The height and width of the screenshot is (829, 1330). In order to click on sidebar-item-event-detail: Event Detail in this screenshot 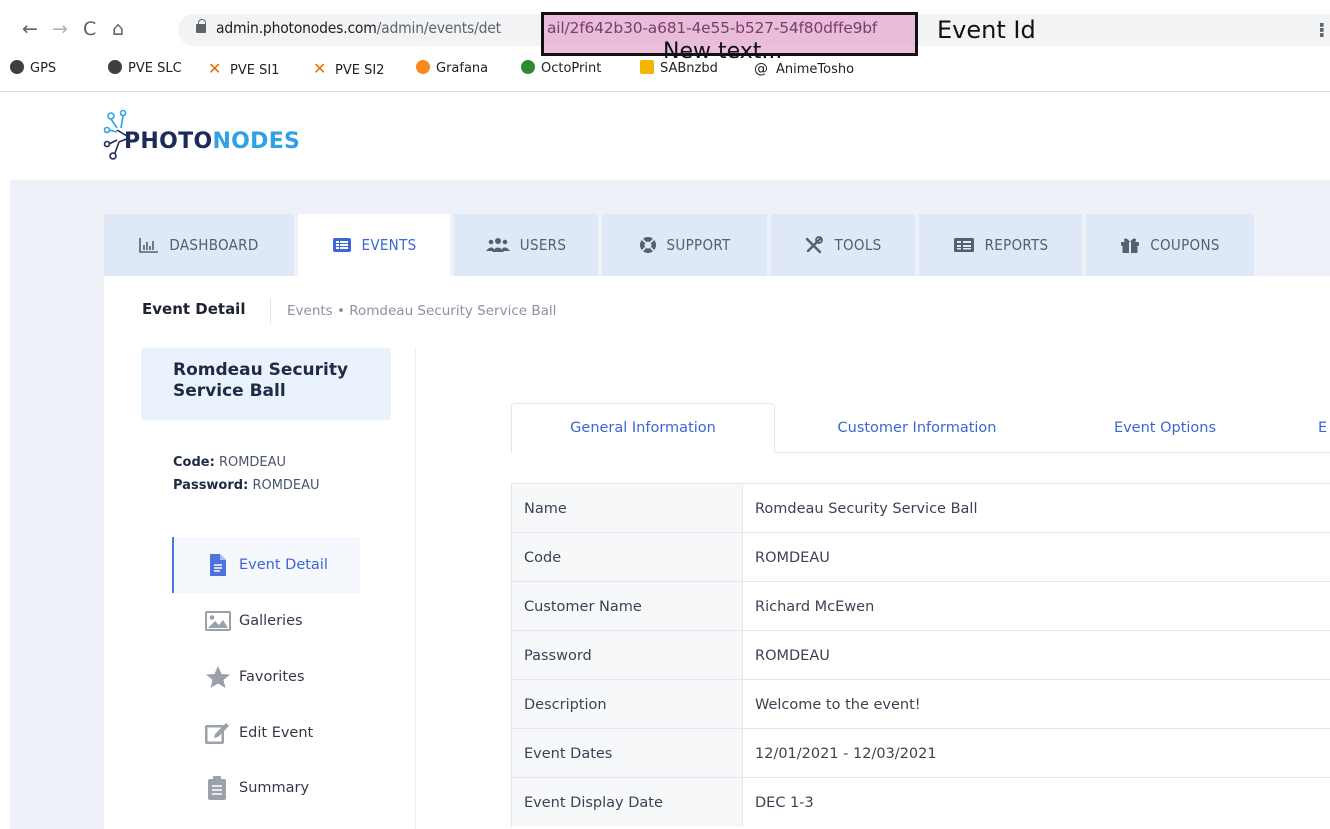, I will do `click(266, 565)`.